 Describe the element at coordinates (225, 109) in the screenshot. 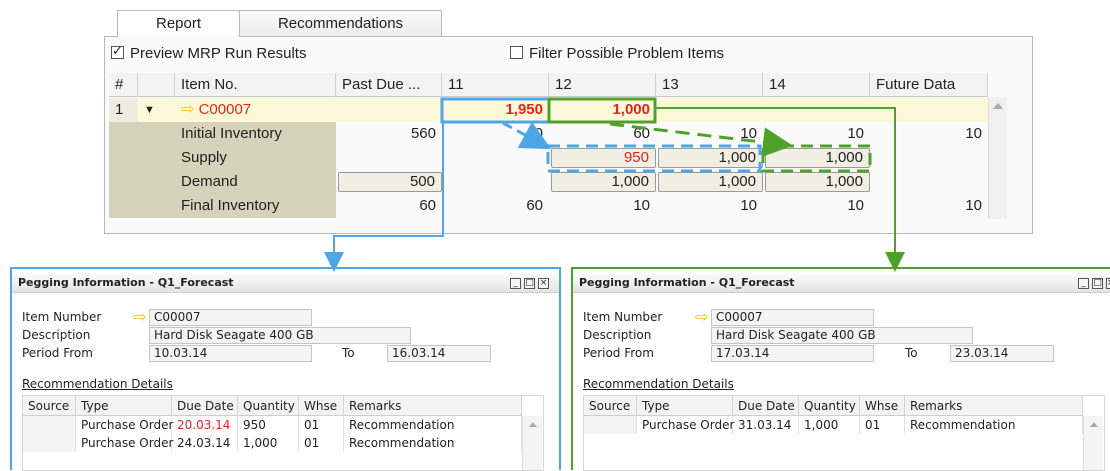

I see `item-number-value: C00007` at that location.